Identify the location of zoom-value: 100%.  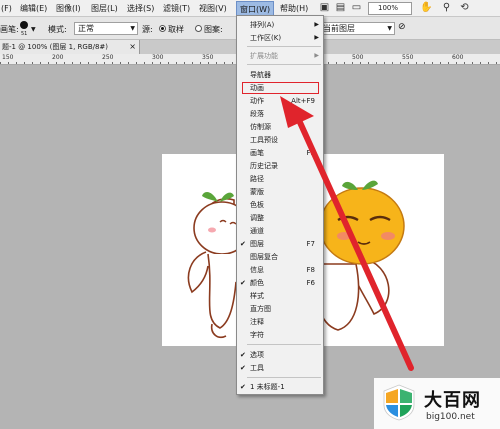
(388, 8).